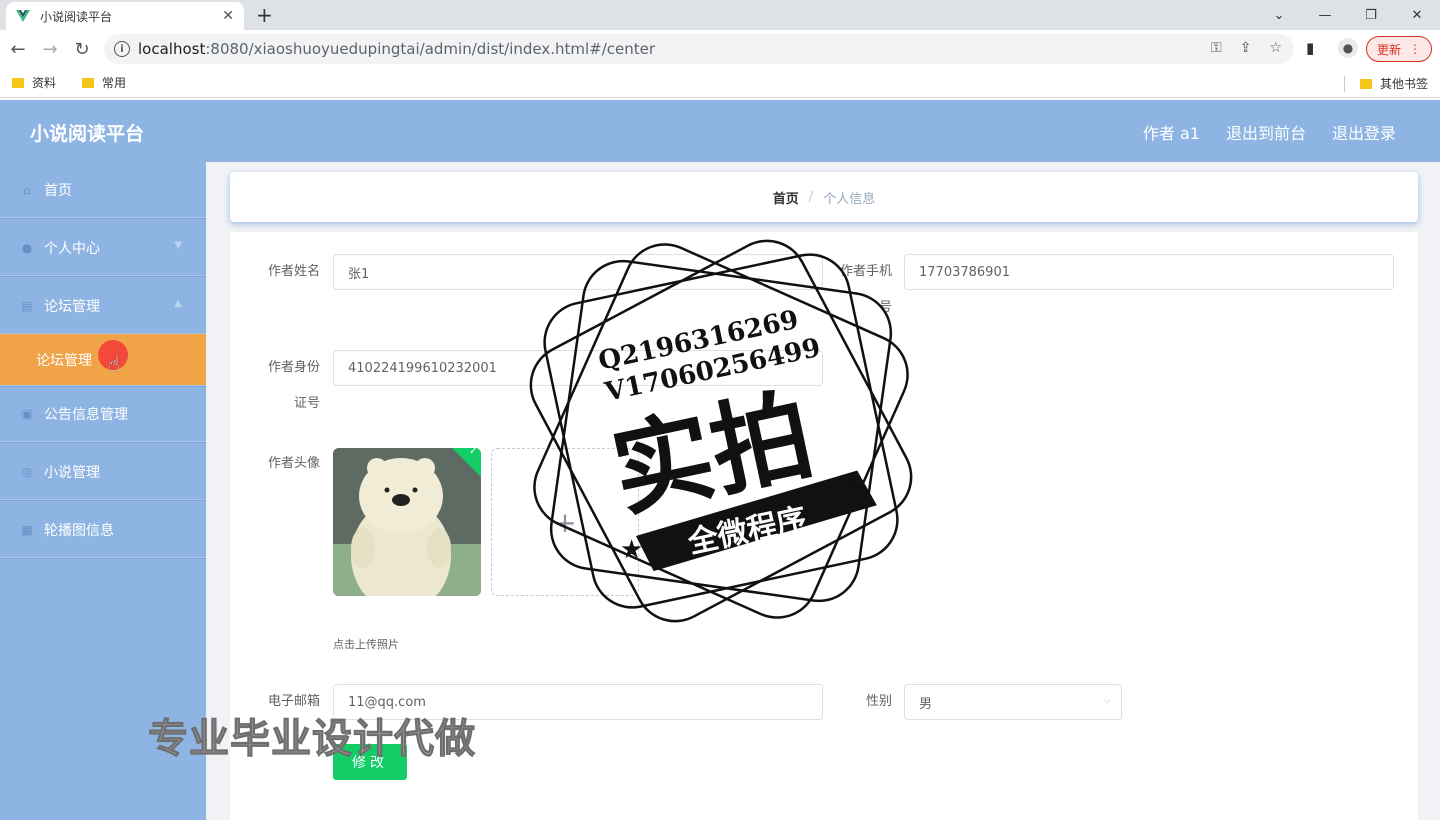 The height and width of the screenshot is (820, 1440). Describe the element at coordinates (1325, 15) in the screenshot. I see `minimize-icon: —` at that location.